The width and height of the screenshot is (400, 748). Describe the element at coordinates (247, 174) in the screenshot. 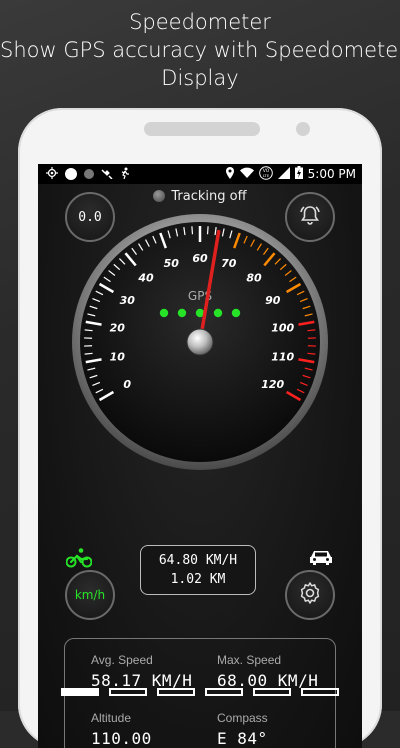

I see `wifi-icon` at that location.